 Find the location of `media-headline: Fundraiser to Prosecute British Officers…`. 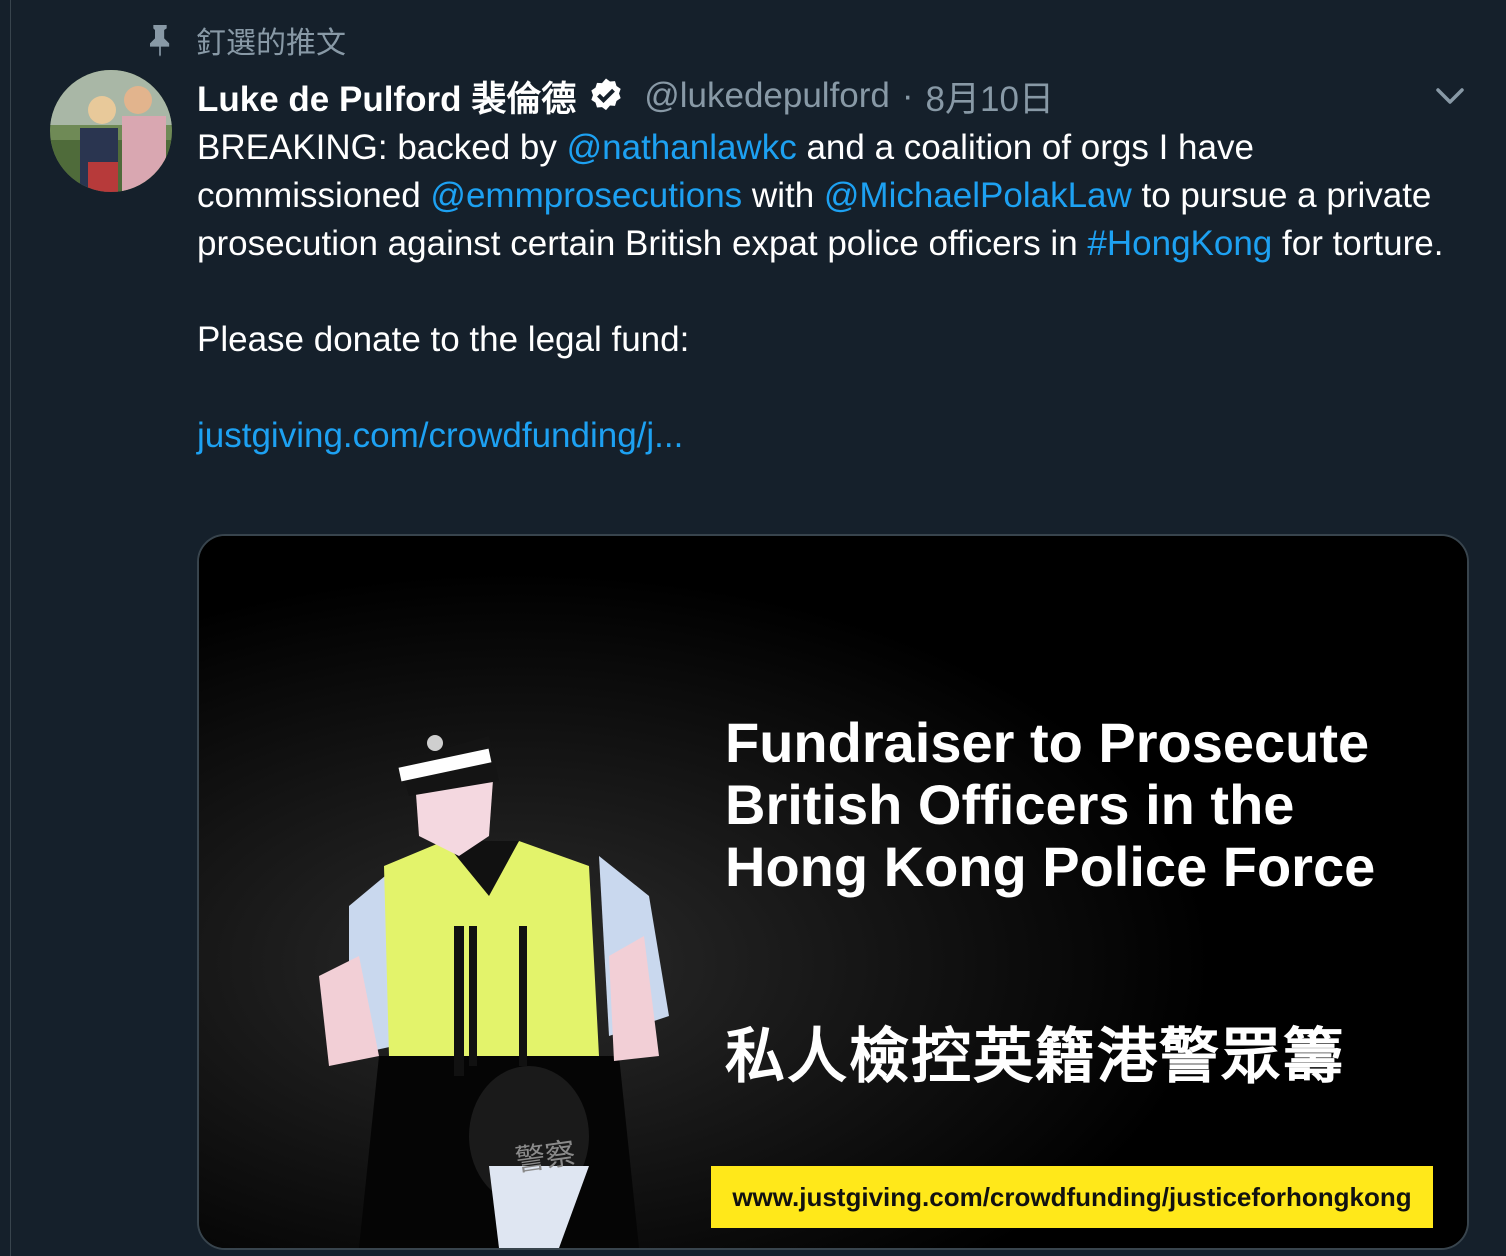

media-headline: Fundraiser to Prosecute British Officers… is located at coordinates (1050, 804).